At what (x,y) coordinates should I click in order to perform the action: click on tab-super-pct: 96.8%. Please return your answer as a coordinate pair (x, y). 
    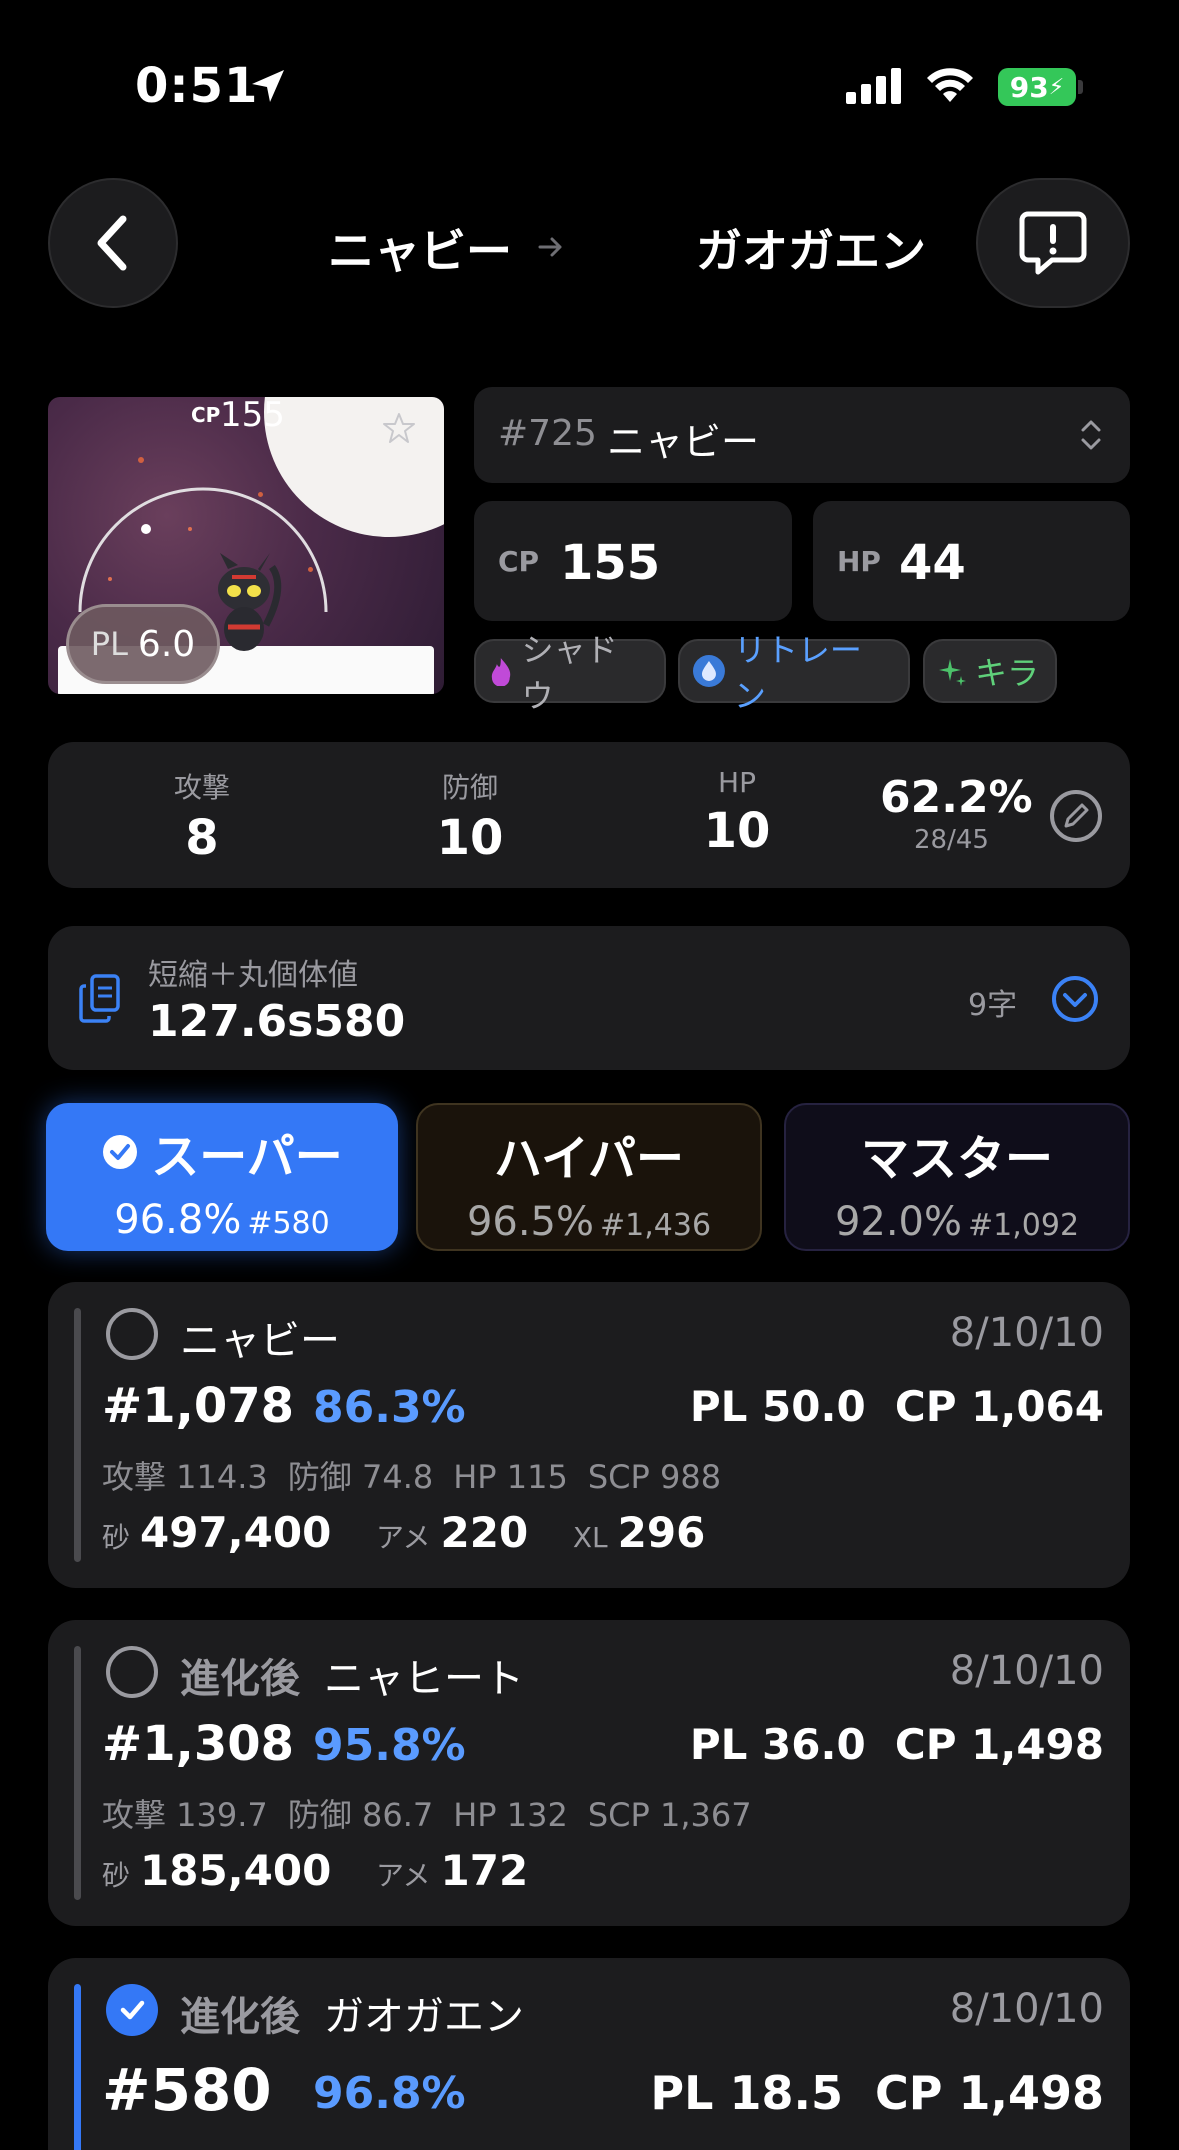
    Looking at the image, I should click on (178, 1220).